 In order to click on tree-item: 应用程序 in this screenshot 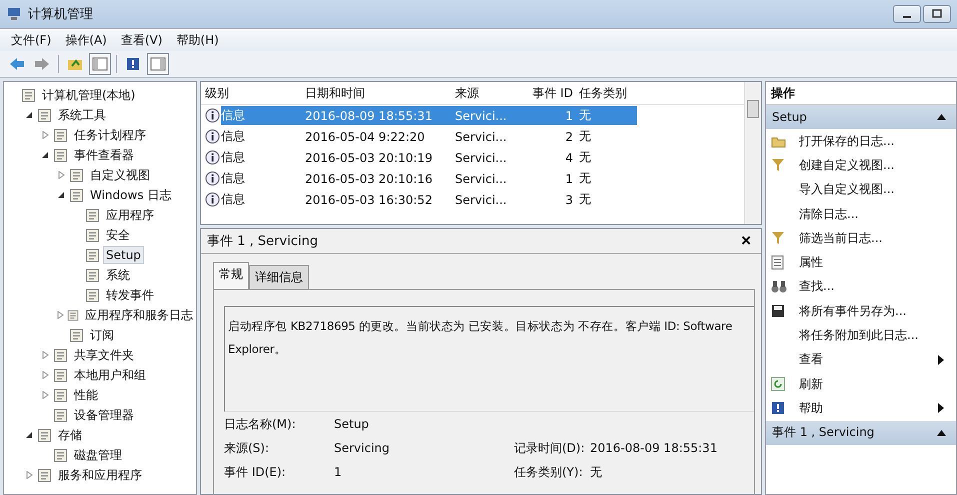, I will do `click(130, 215)`.